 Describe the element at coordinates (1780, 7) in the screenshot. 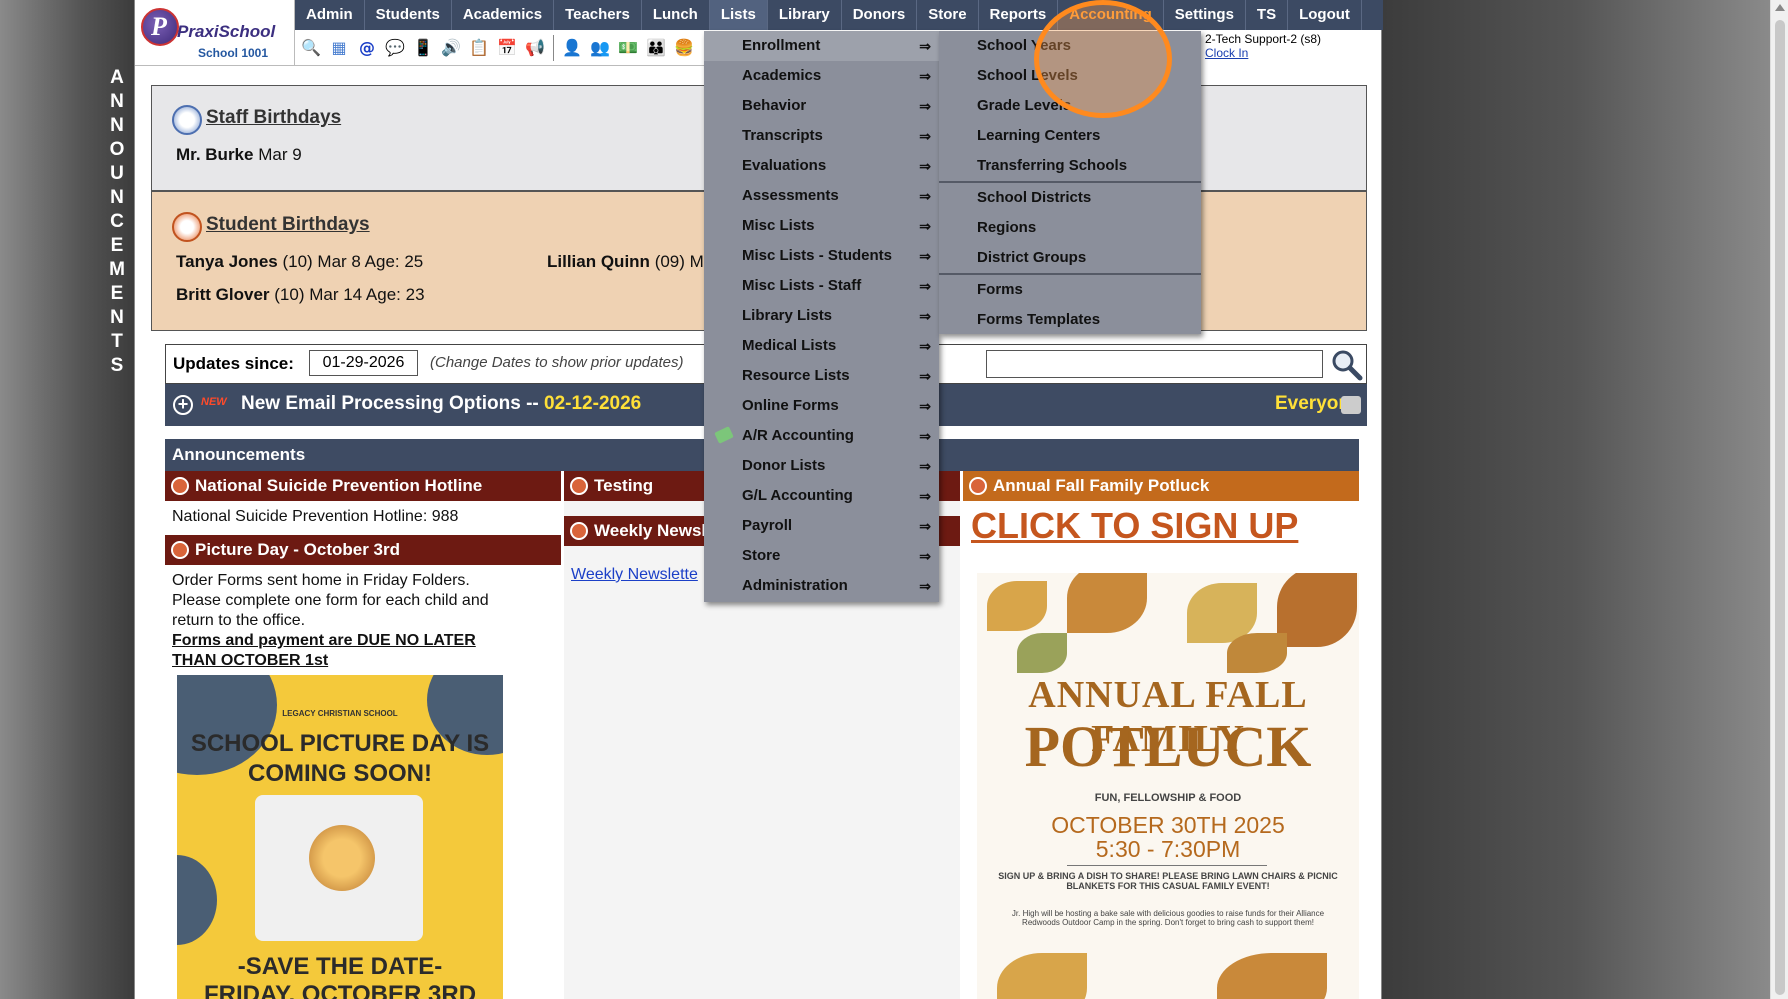

I see `scroll-up-arrow-icon` at that location.